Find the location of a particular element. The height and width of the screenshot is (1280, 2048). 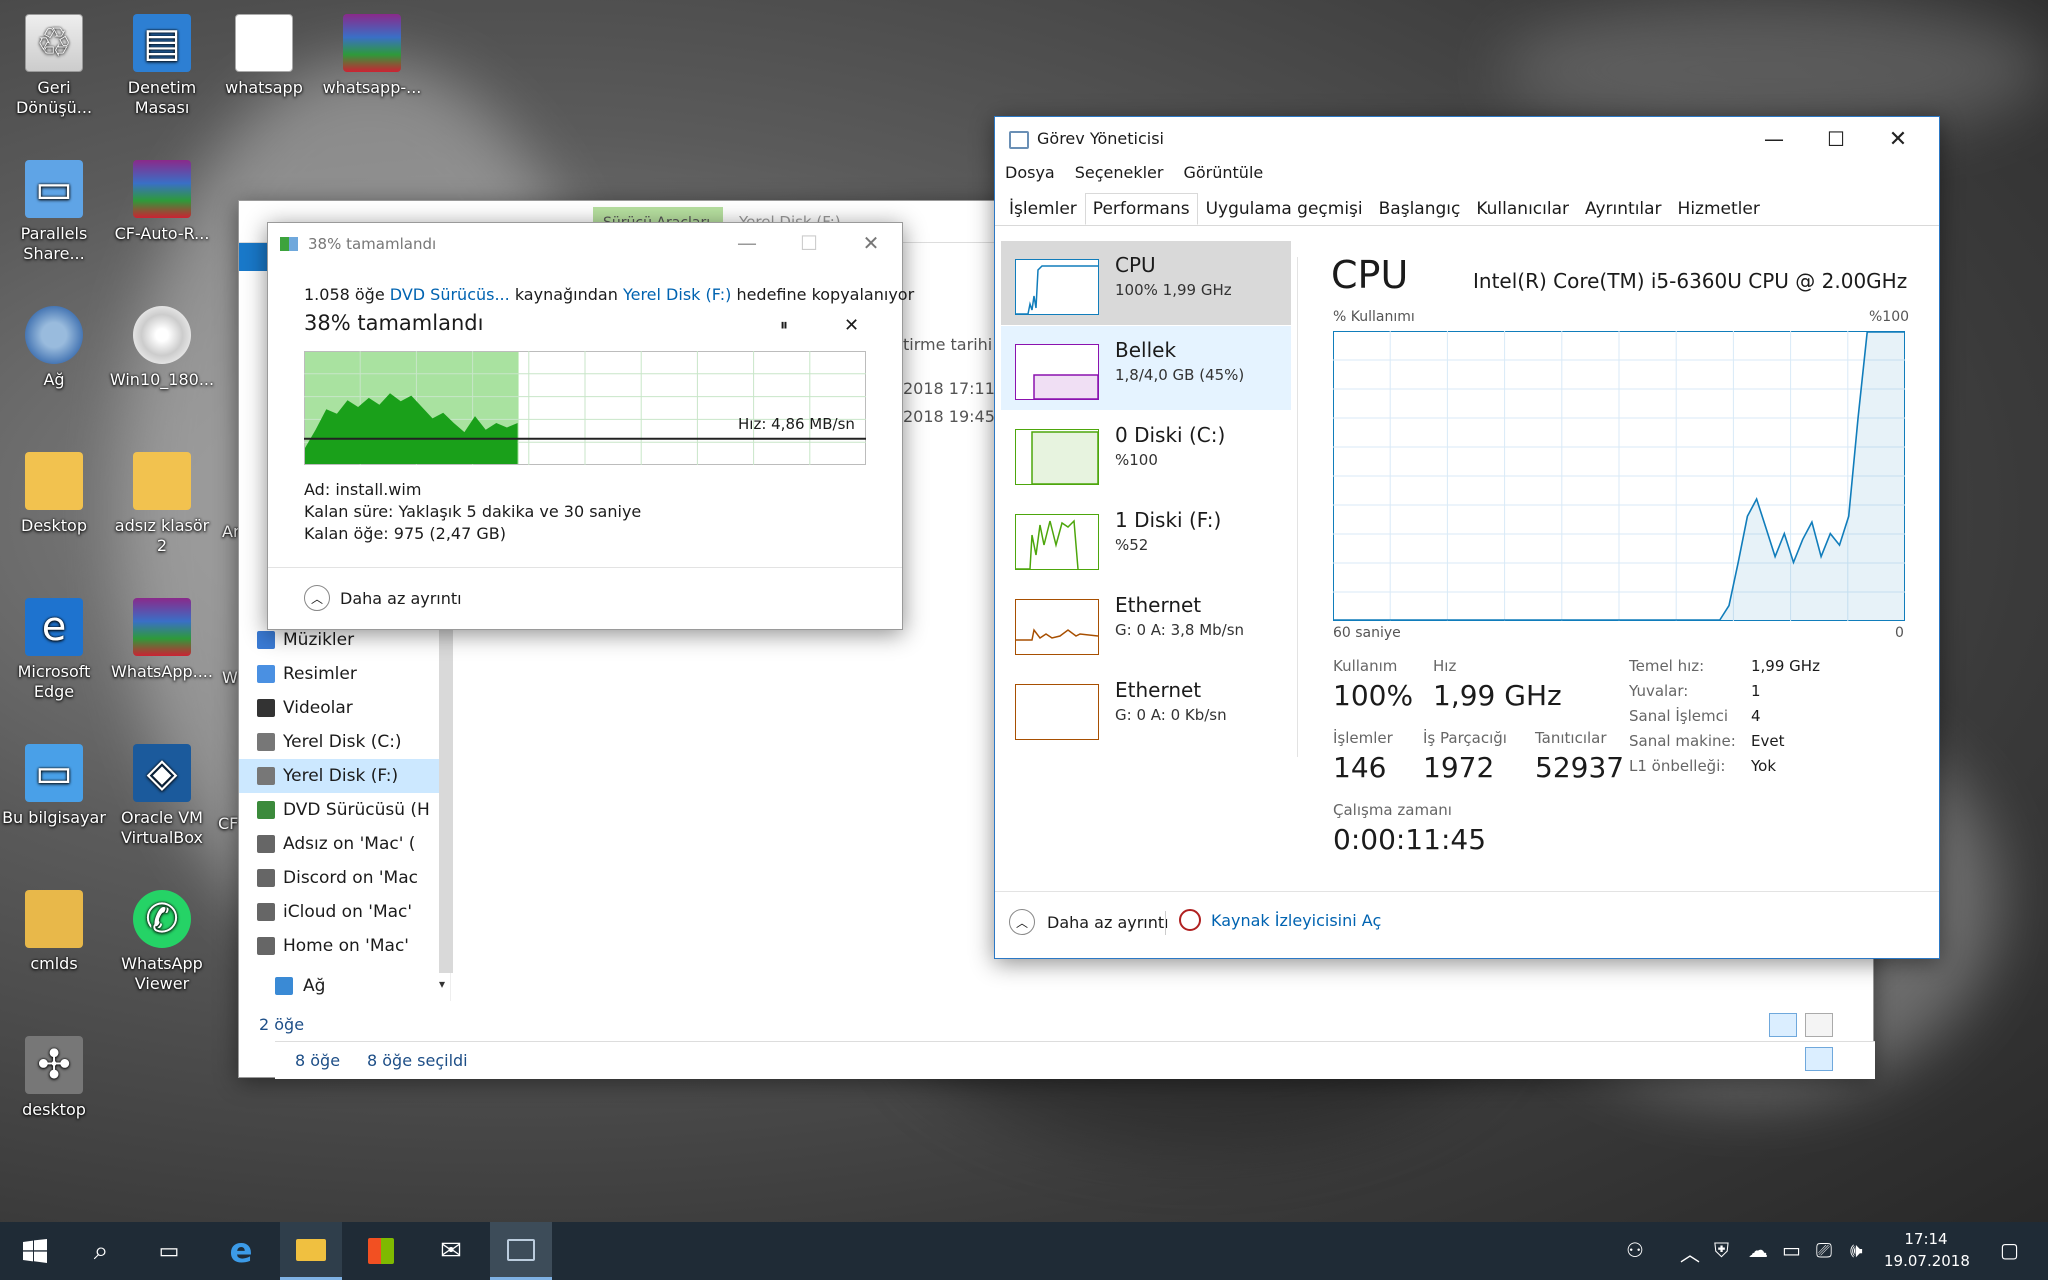

network-tray-icon: ⎚ is located at coordinates (1824, 1250).